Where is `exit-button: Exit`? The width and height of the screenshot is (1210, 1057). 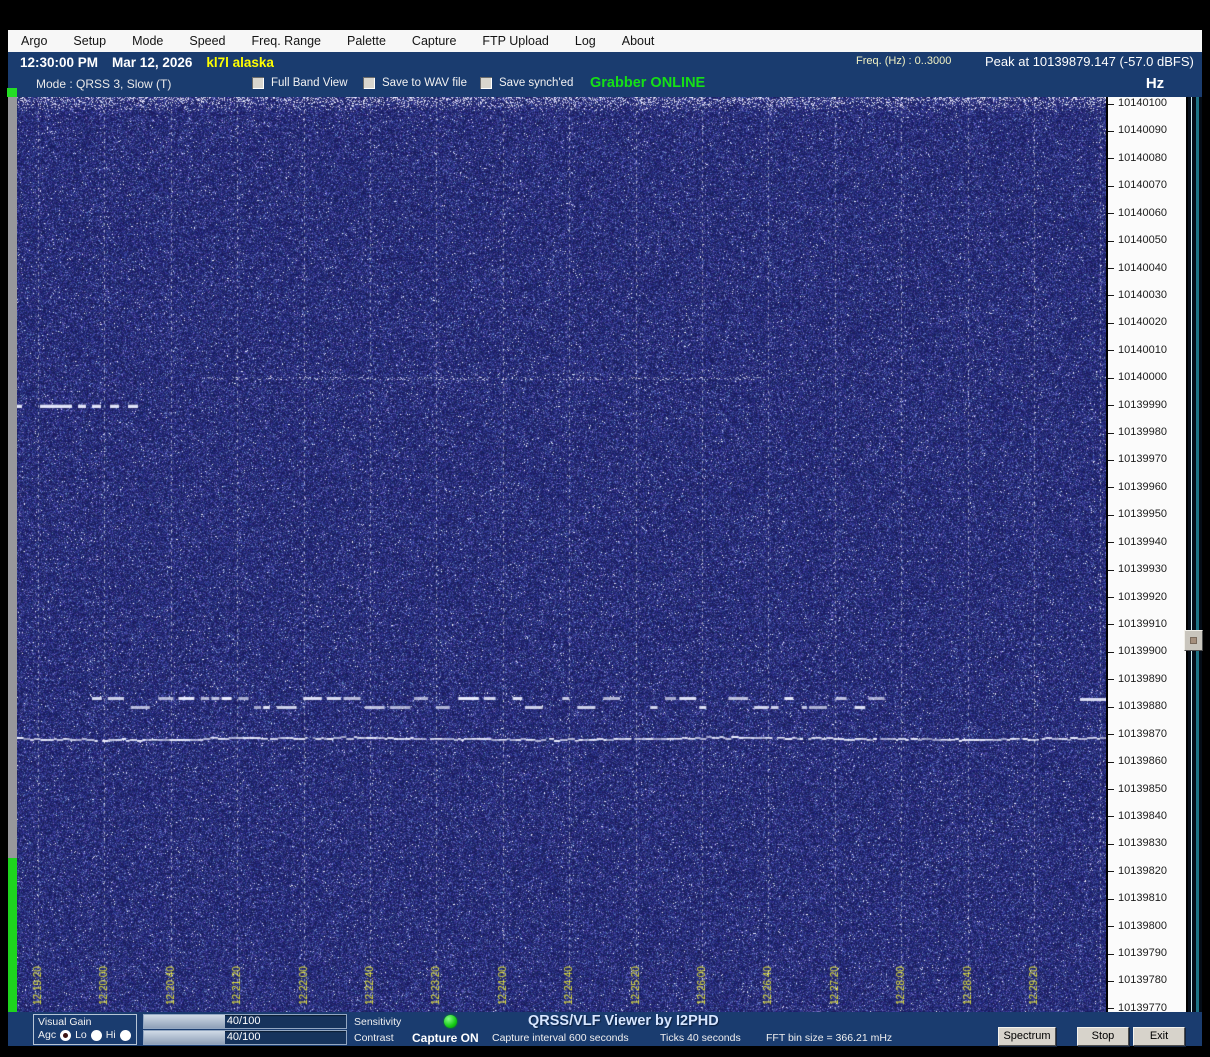 exit-button: Exit is located at coordinates (1159, 1036).